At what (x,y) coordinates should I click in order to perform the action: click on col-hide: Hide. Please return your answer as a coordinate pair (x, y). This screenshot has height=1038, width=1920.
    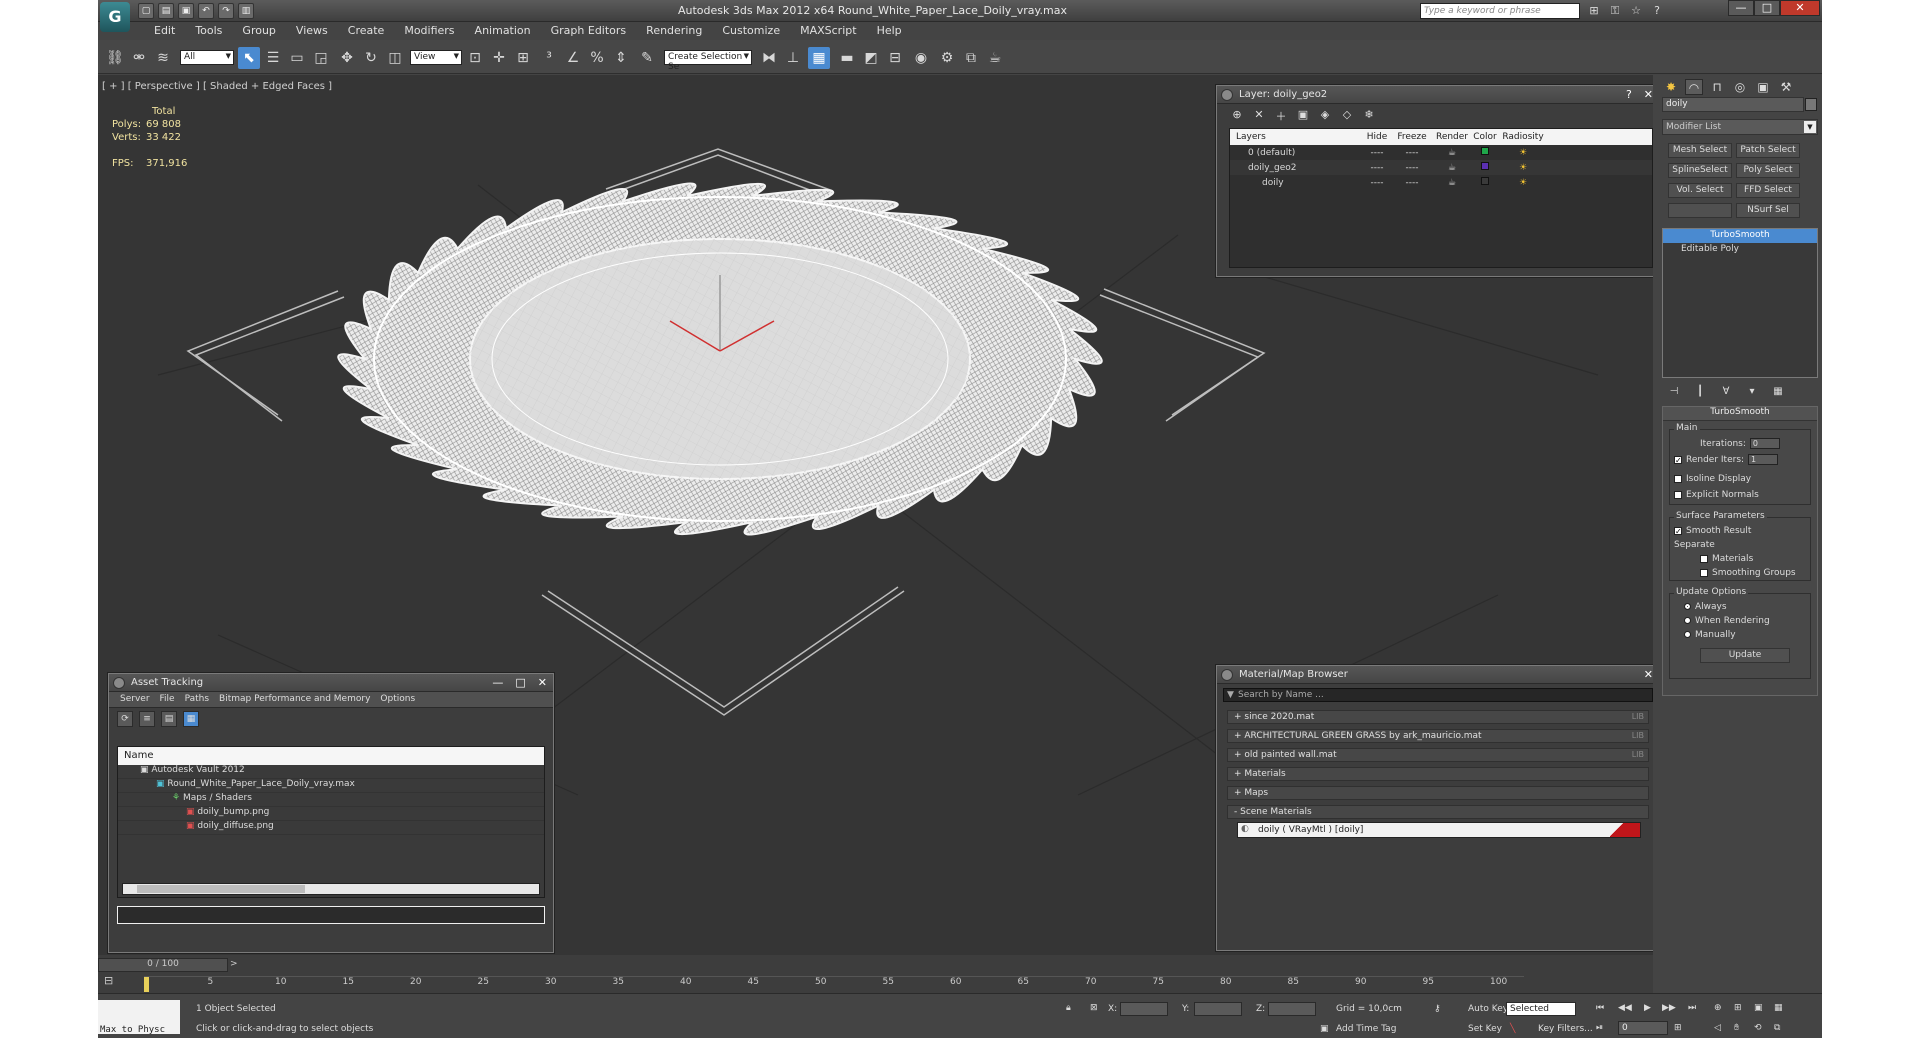
    Looking at the image, I should click on (1377, 137).